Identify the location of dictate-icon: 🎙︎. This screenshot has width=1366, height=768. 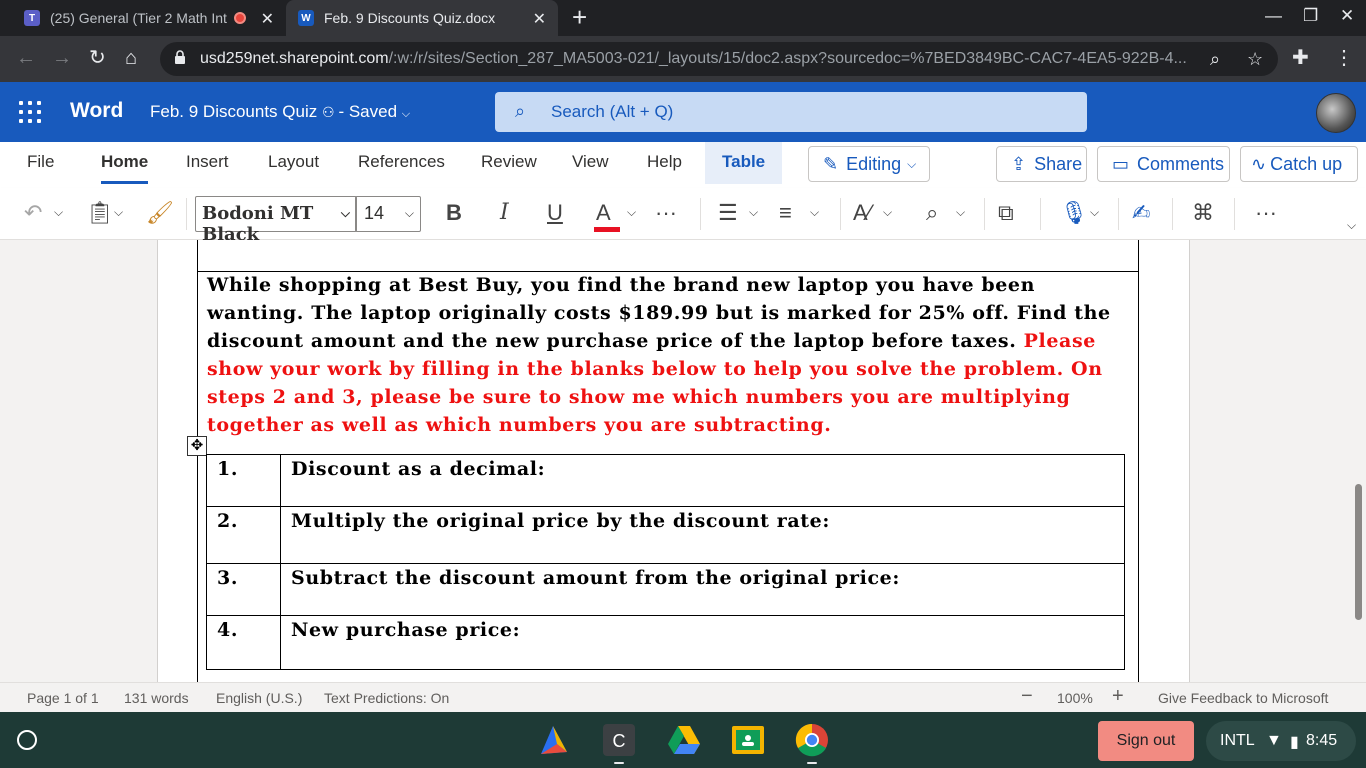
(1074, 213).